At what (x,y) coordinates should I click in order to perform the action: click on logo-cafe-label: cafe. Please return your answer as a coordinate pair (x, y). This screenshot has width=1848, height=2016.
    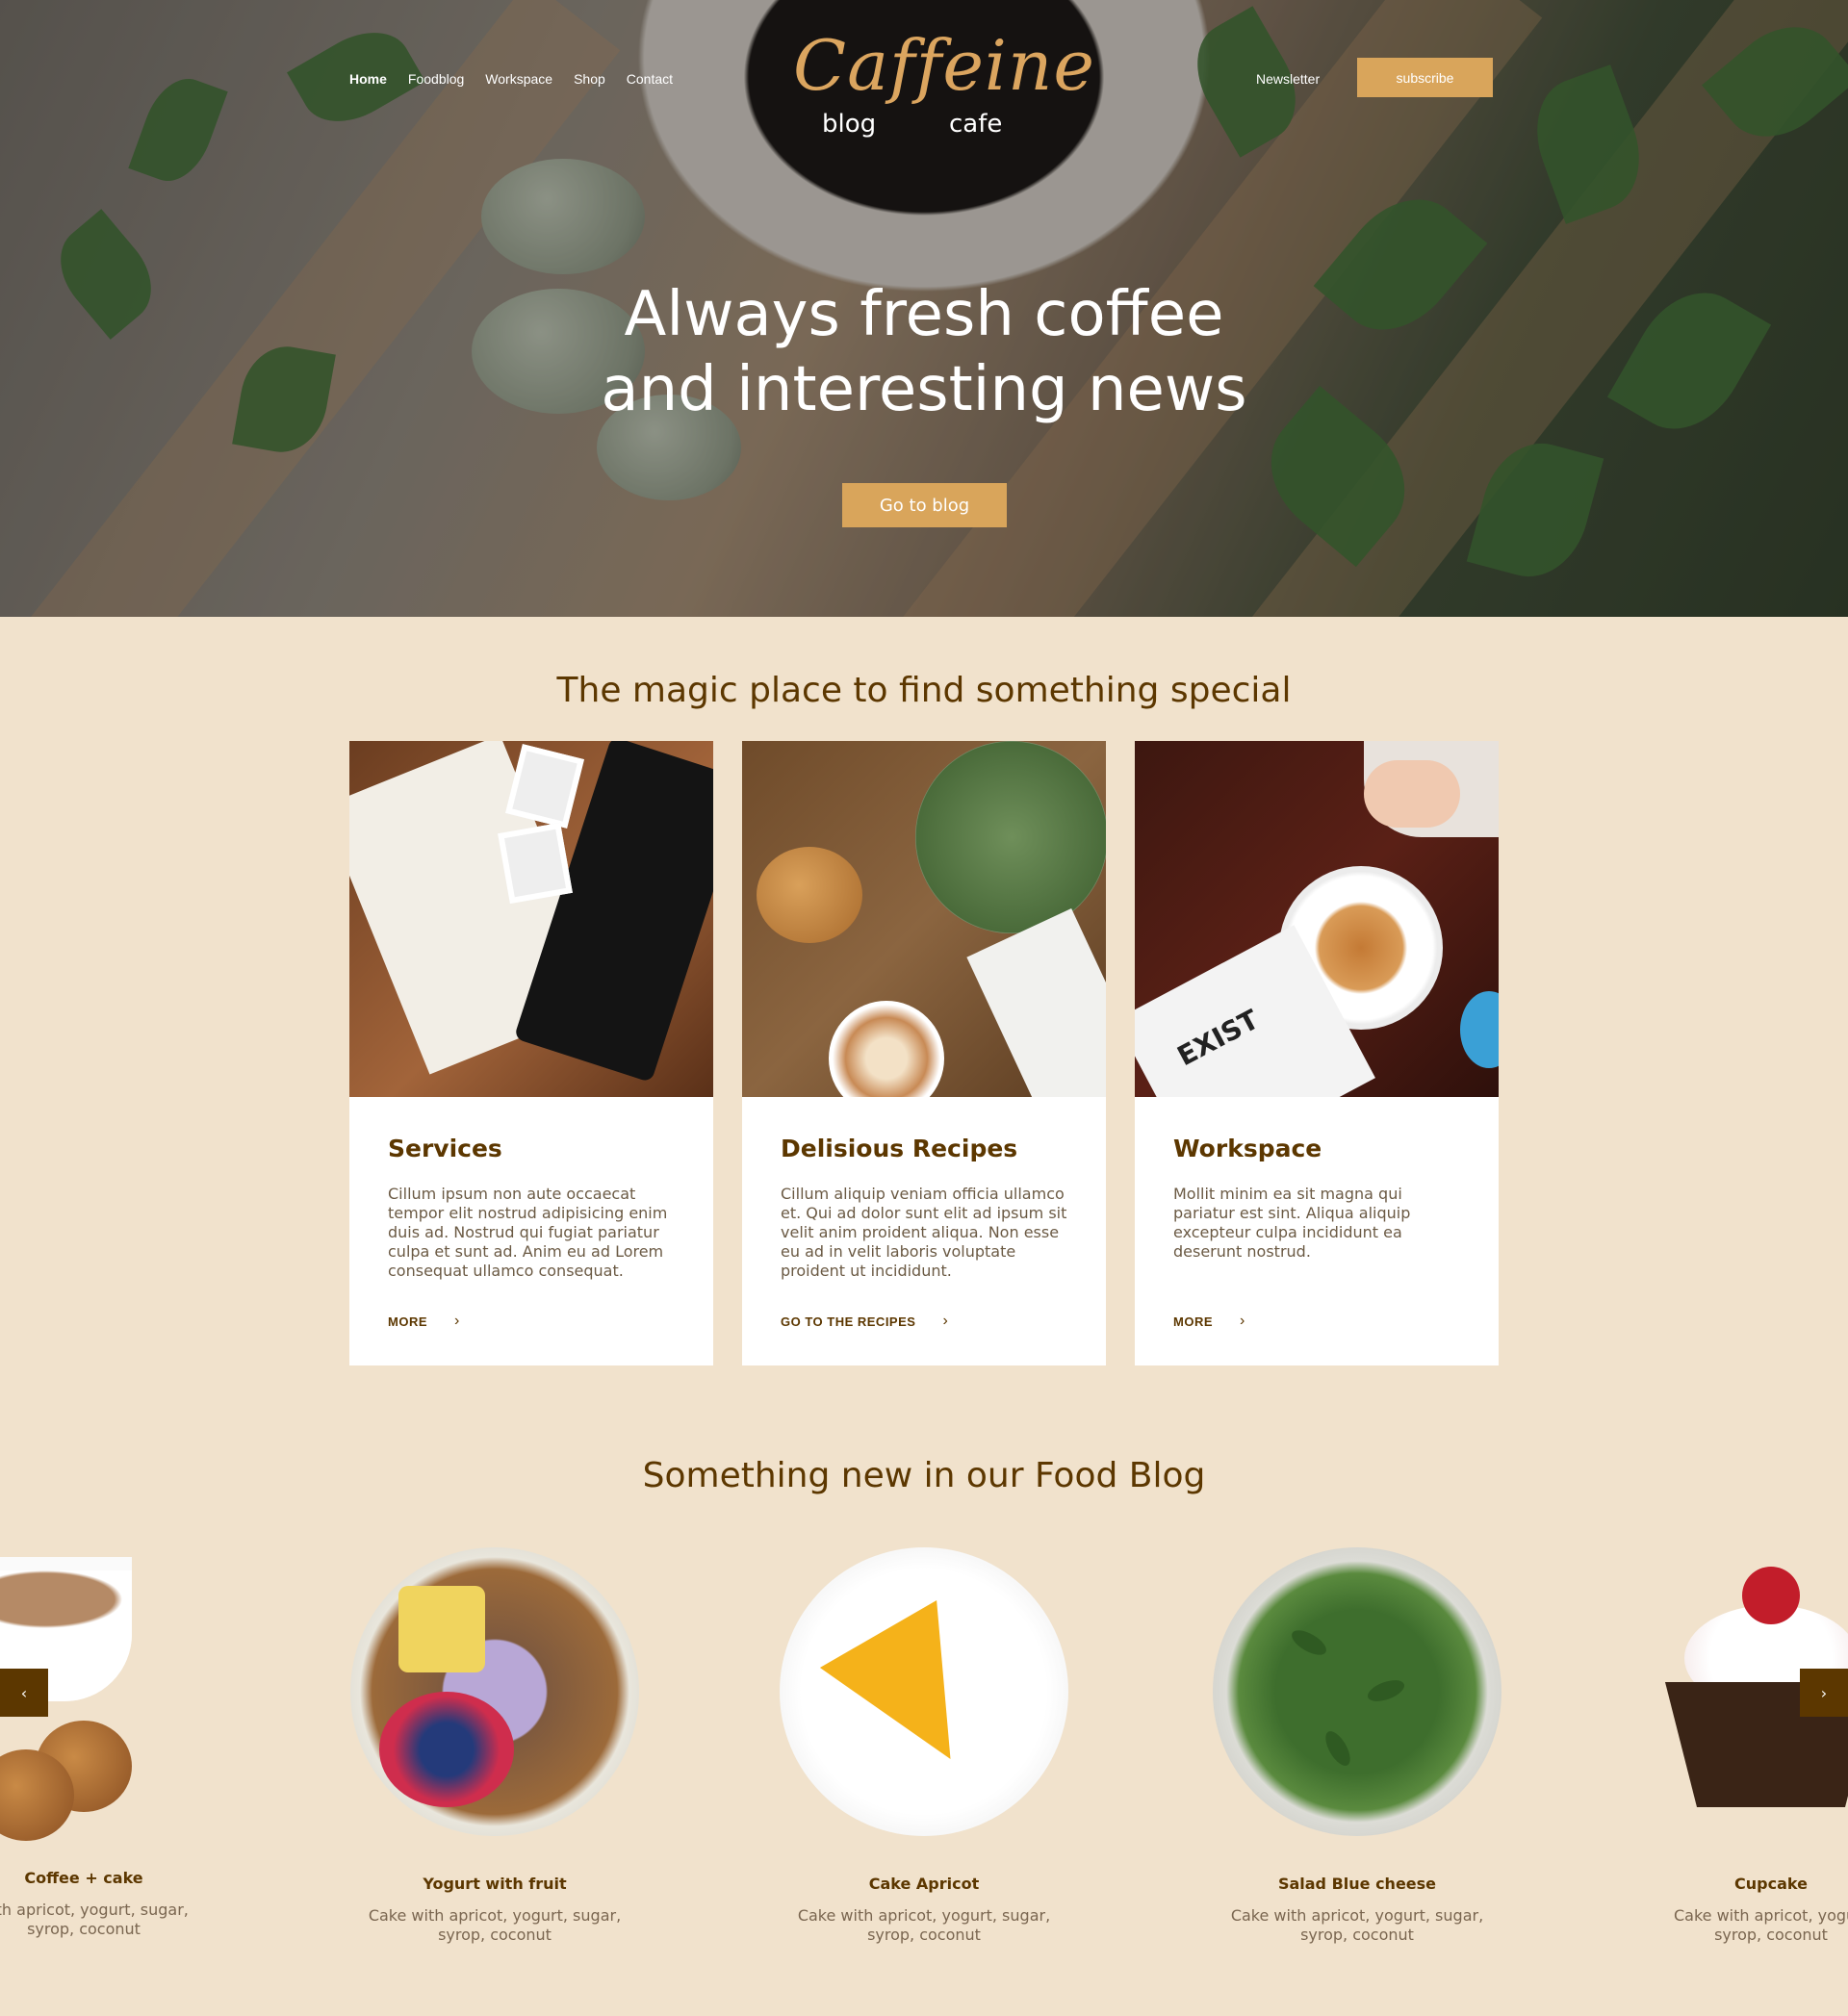
    Looking at the image, I should click on (976, 124).